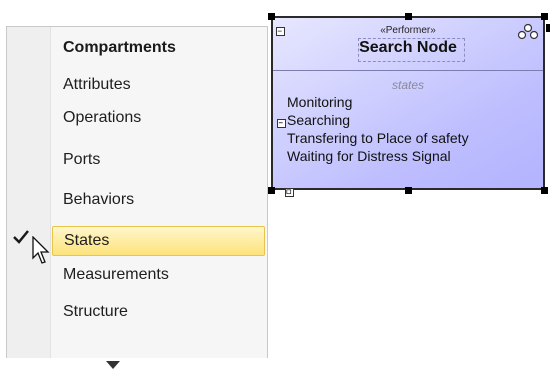 The height and width of the screenshot is (370, 550). I want to click on state-item: Transfering to Place of safety, so click(378, 138).